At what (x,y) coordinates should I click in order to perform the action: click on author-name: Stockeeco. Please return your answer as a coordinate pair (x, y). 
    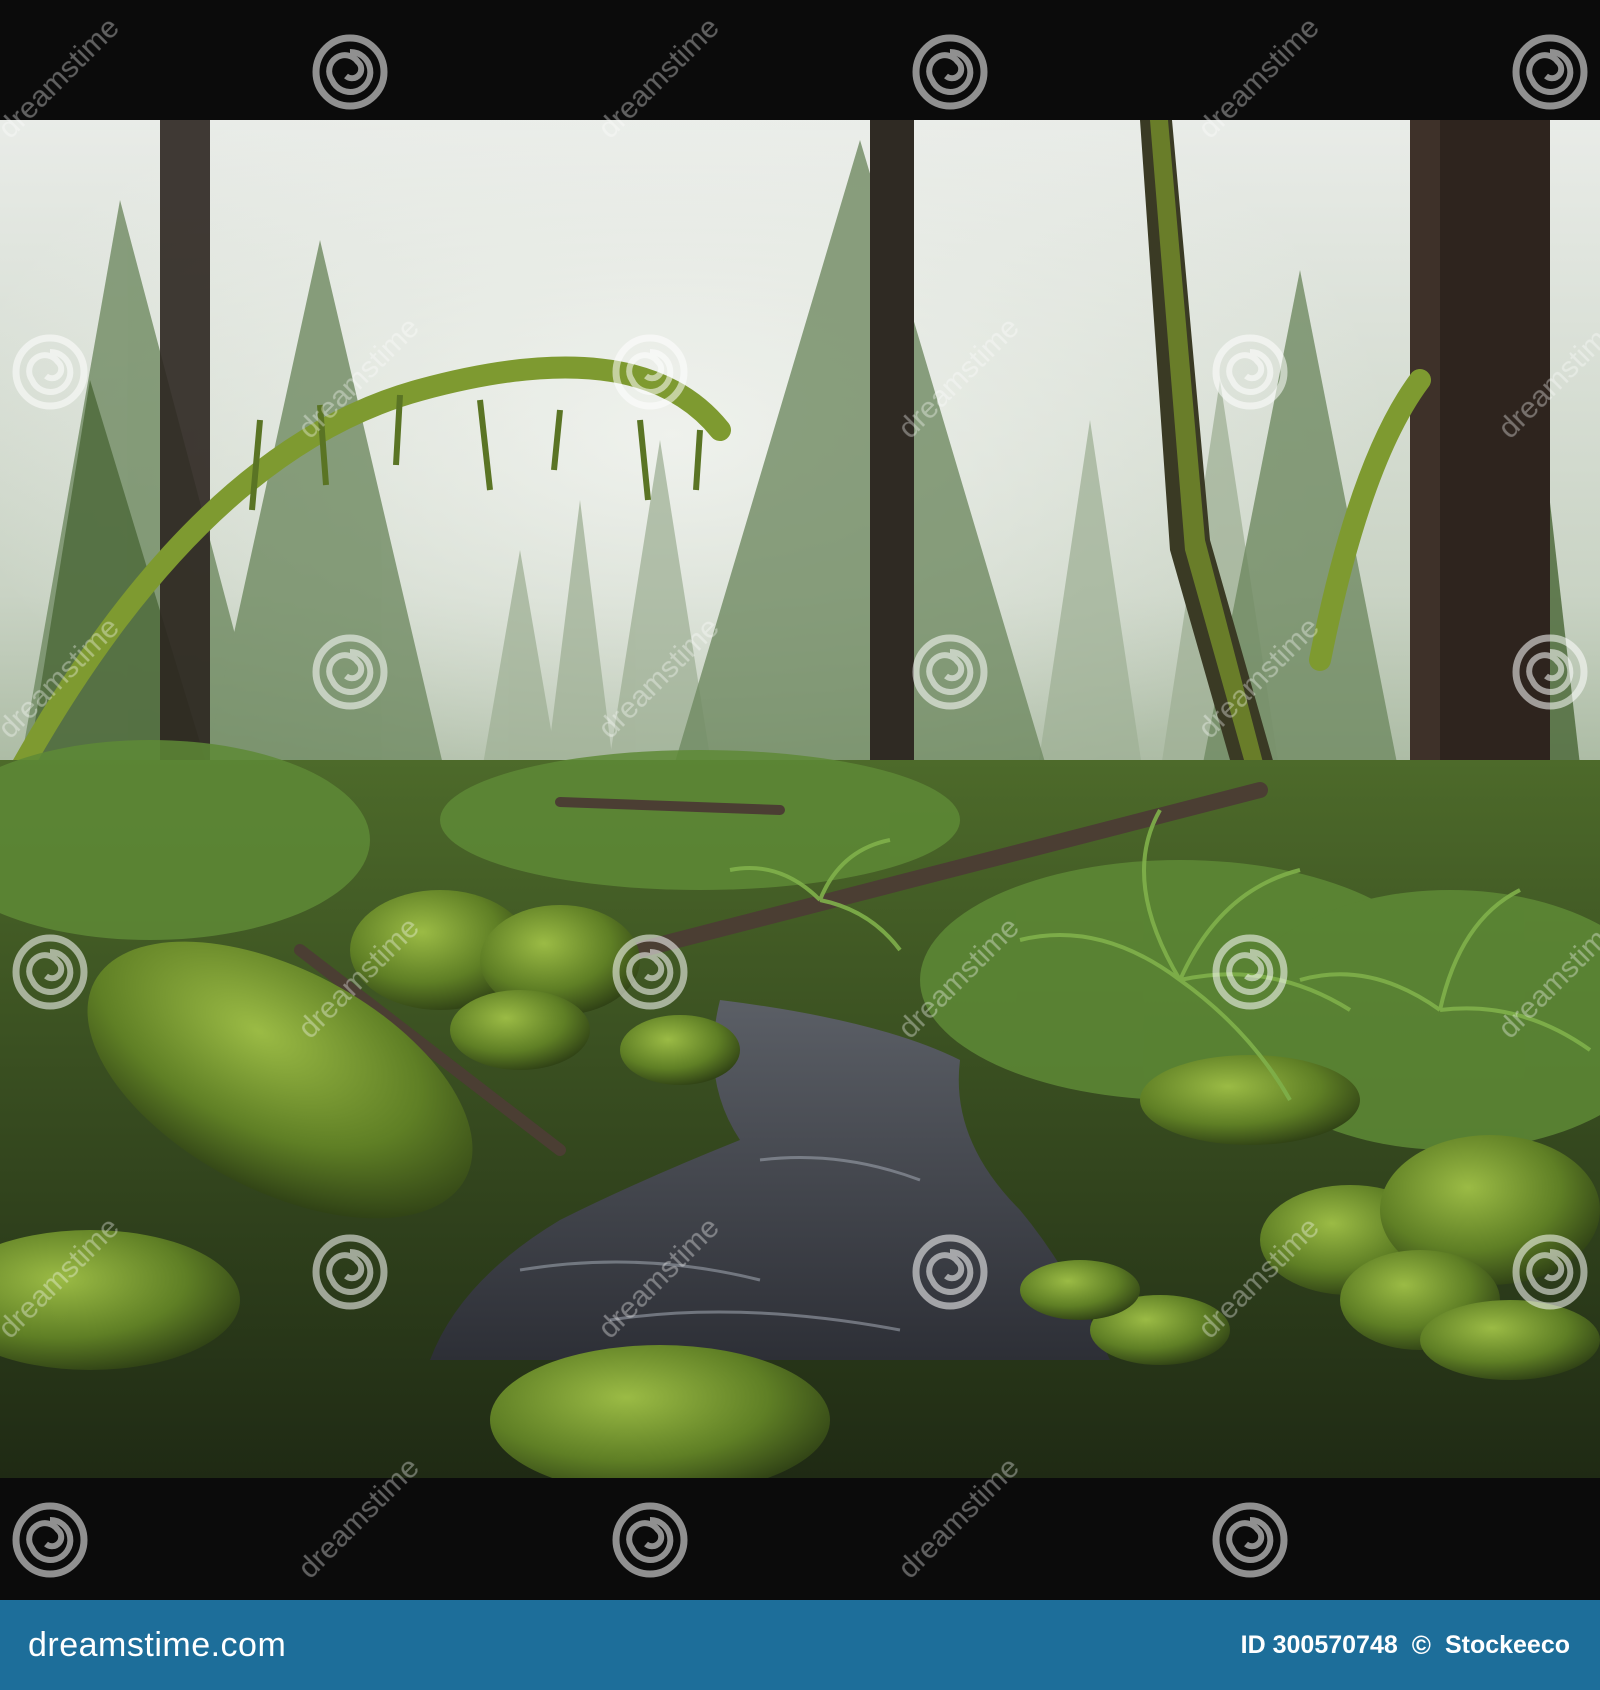
    Looking at the image, I should click on (1507, 1645).